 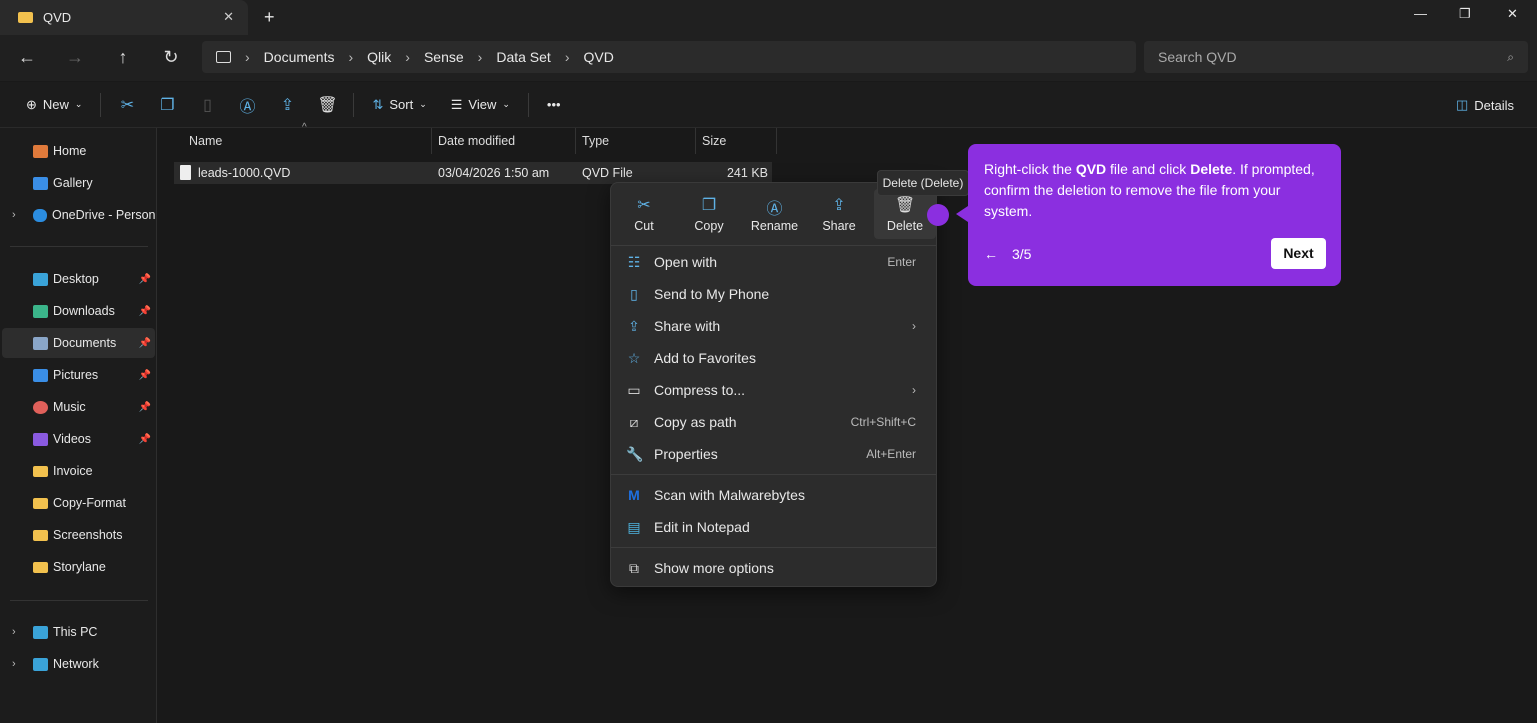 What do you see at coordinates (27, 57) in the screenshot?
I see `back-button: ←` at bounding box center [27, 57].